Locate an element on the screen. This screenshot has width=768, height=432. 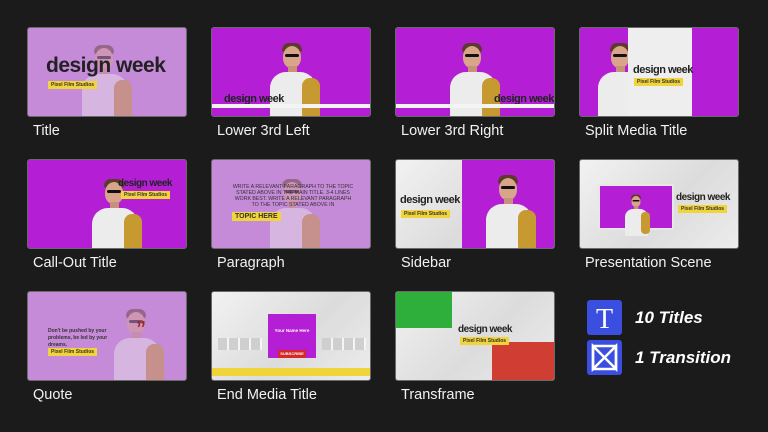
card-label: Quote is located at coordinates (53, 395).